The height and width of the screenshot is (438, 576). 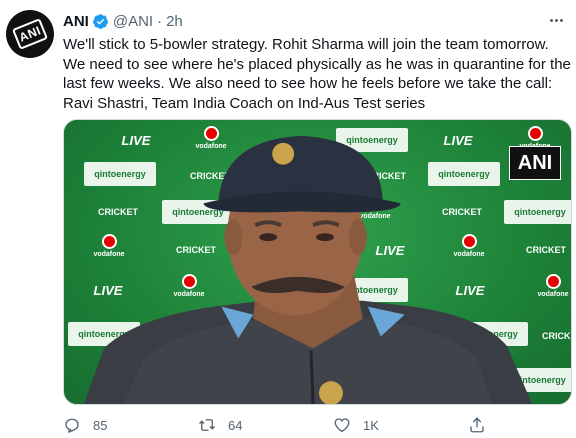 What do you see at coordinates (76, 21) in the screenshot?
I see `author-name: ANI` at bounding box center [76, 21].